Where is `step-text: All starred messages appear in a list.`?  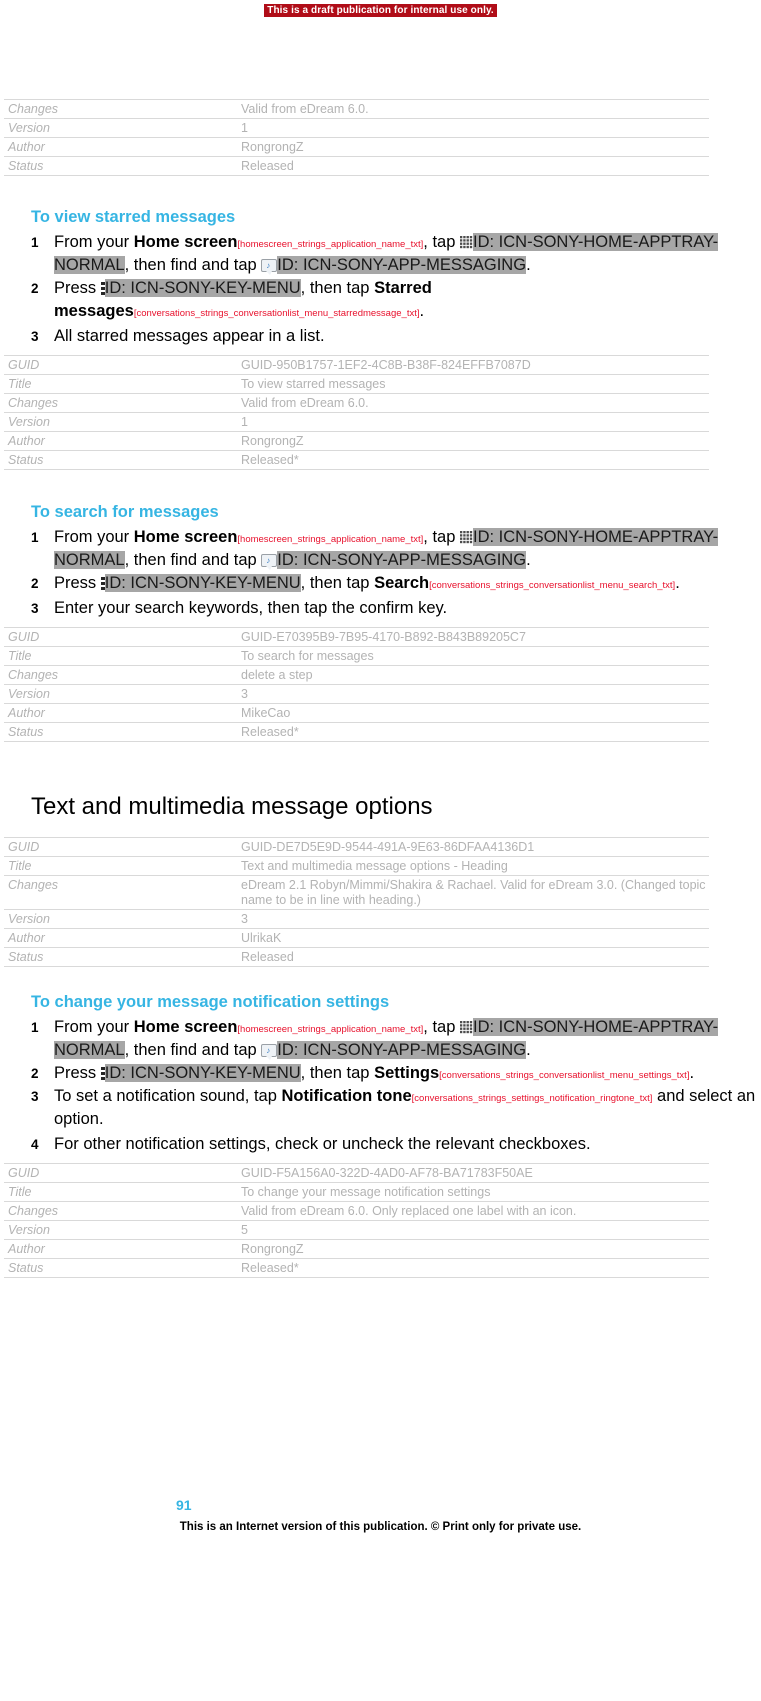
step-text: All starred messages appear in a list. is located at coordinates (189, 336).